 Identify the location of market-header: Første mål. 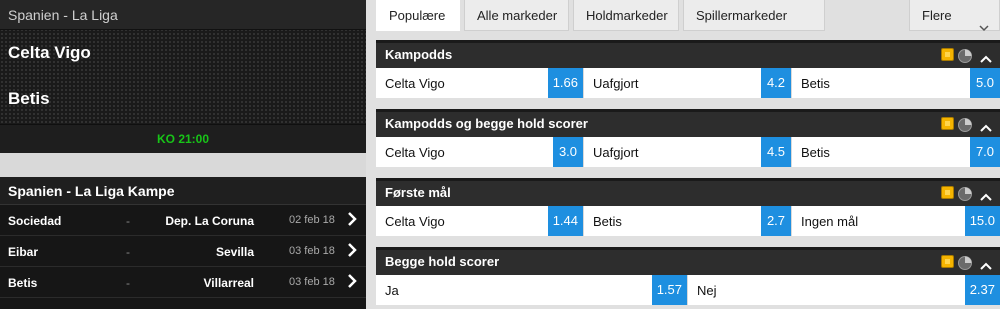
(688, 192).